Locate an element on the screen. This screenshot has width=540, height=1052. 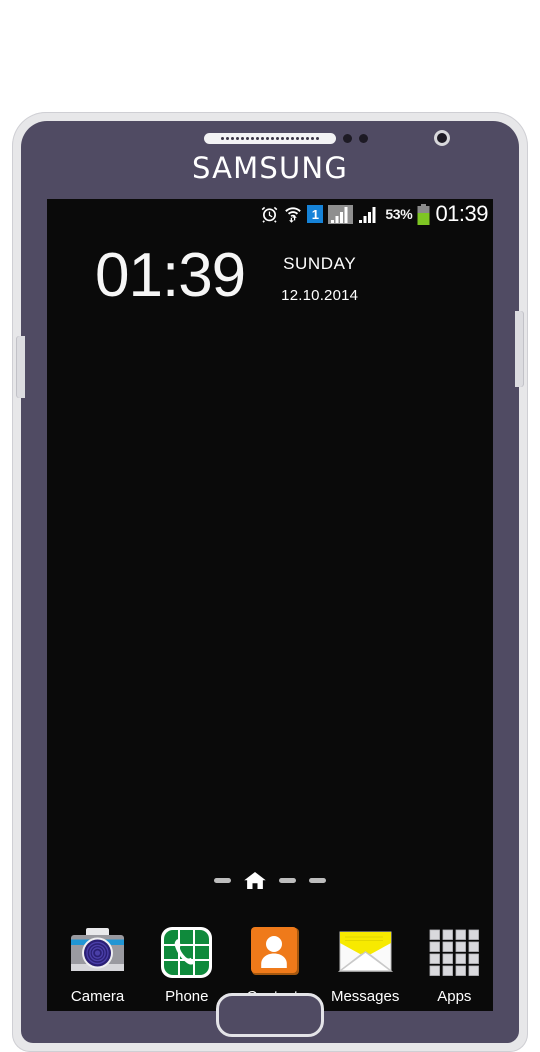
battery-percentage: 53% is located at coordinates (399, 214).